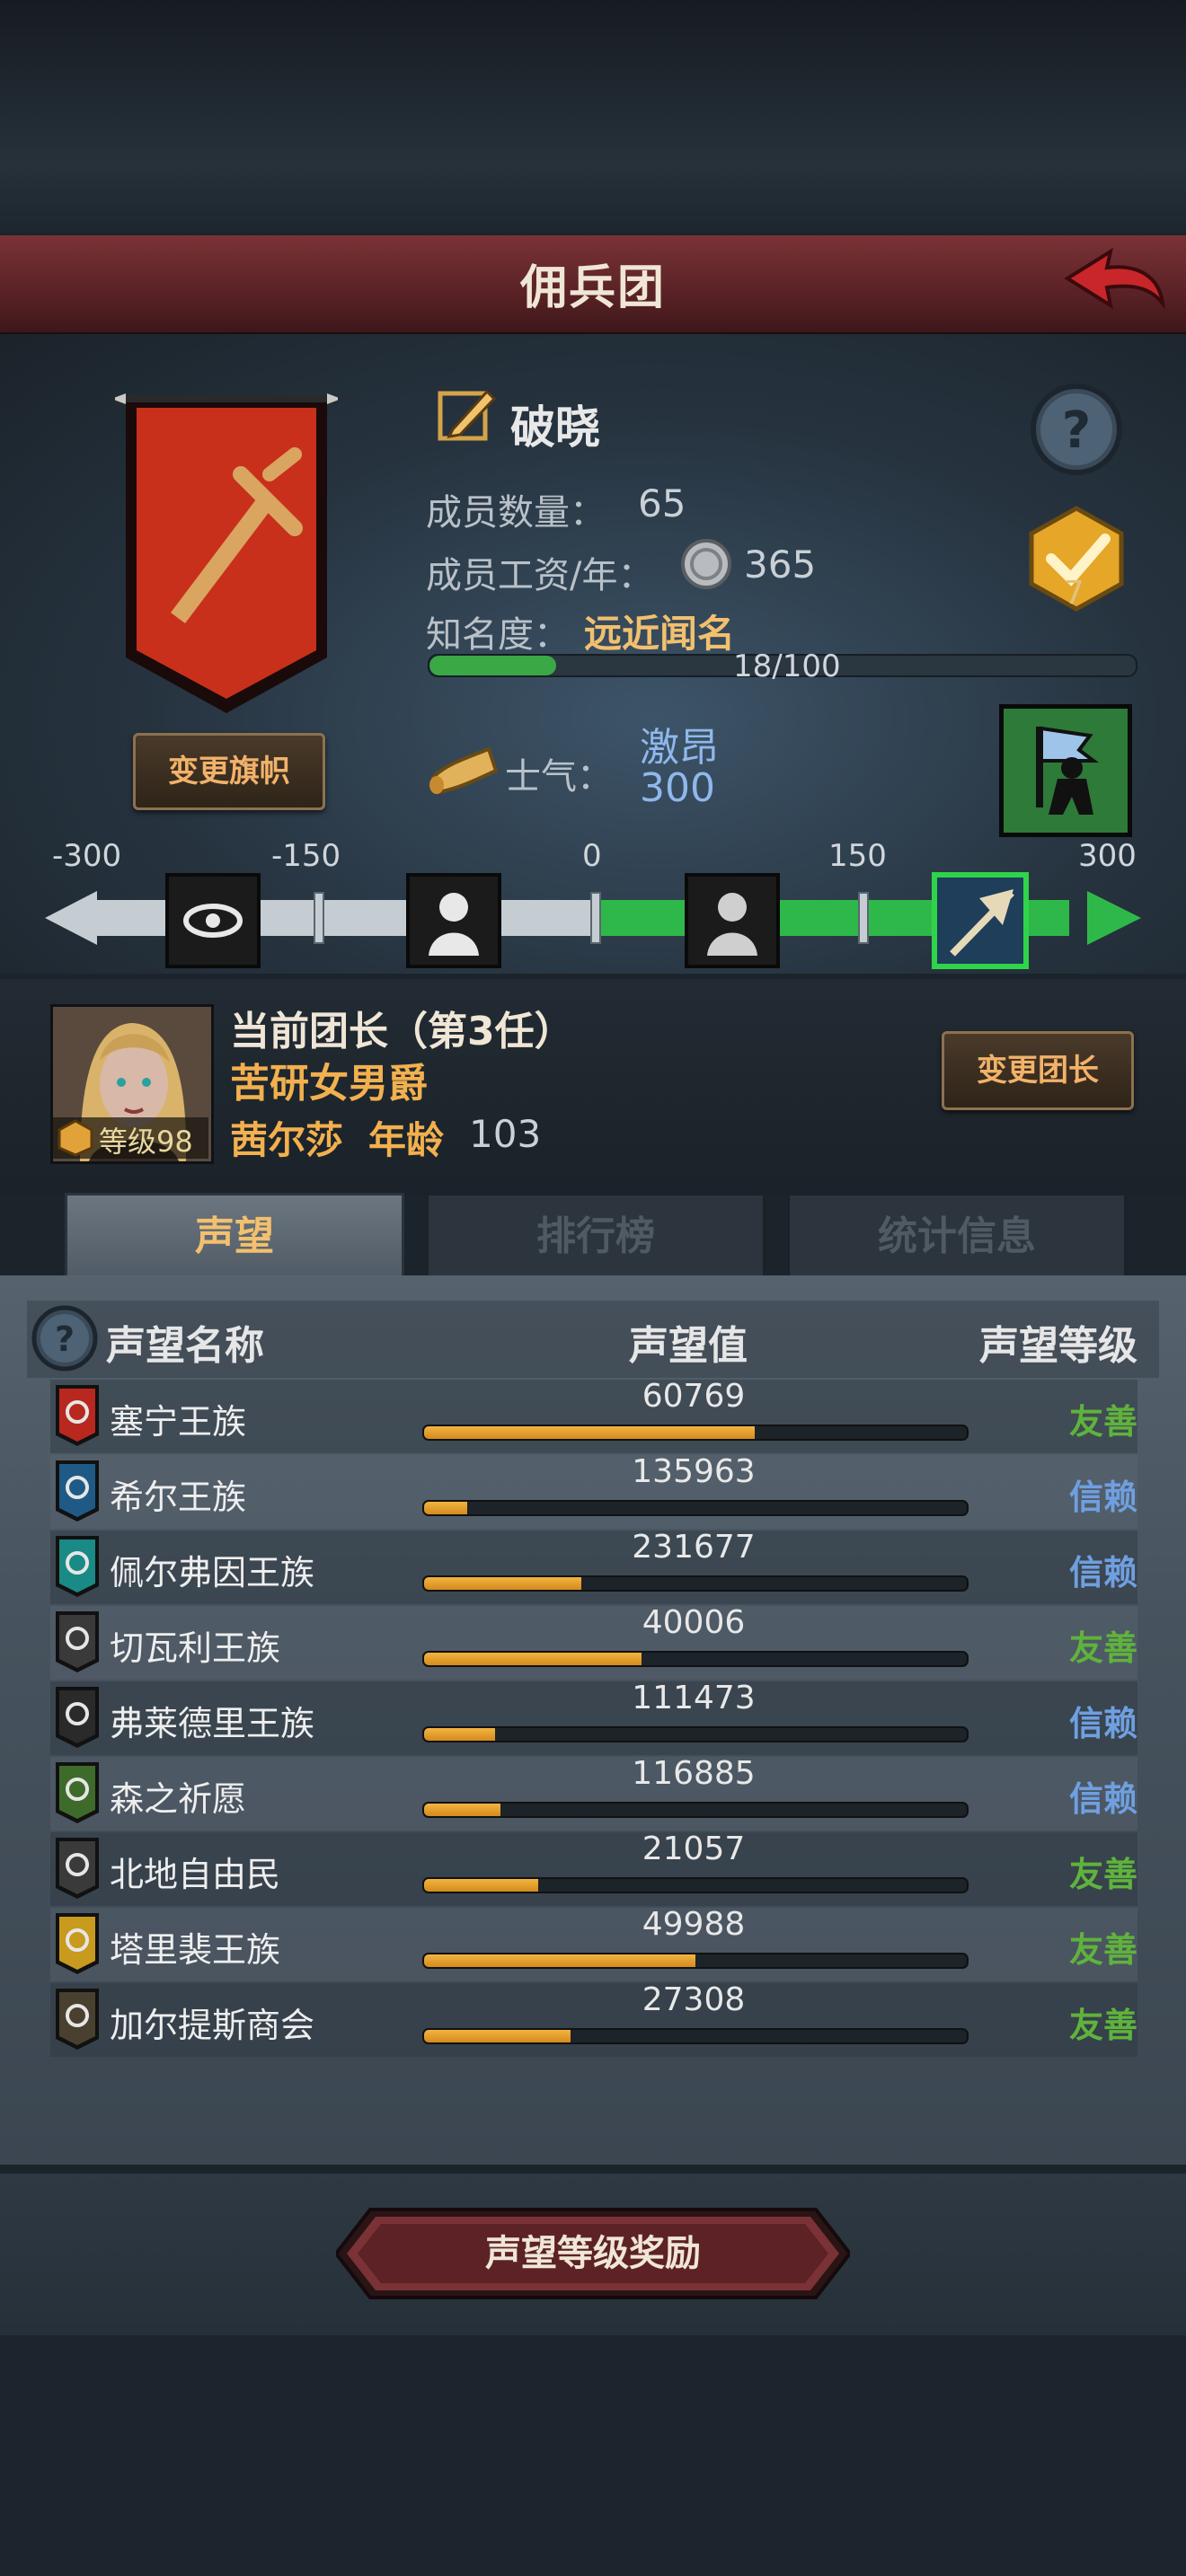 The height and width of the screenshot is (2576, 1186). I want to click on salary-value: 365, so click(780, 565).